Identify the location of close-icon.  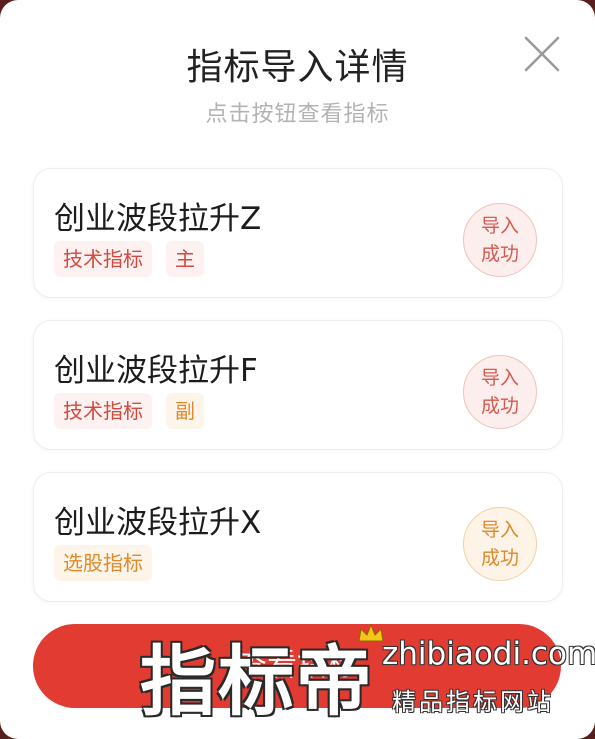
(542, 54).